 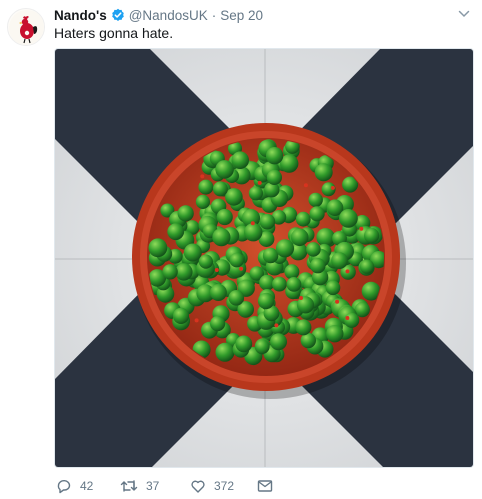 I want to click on direct-message-button, so click(x=265, y=486).